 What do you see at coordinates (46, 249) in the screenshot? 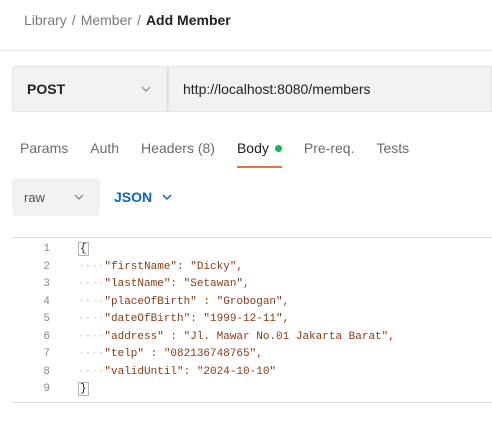
I see `line-number: 1` at bounding box center [46, 249].